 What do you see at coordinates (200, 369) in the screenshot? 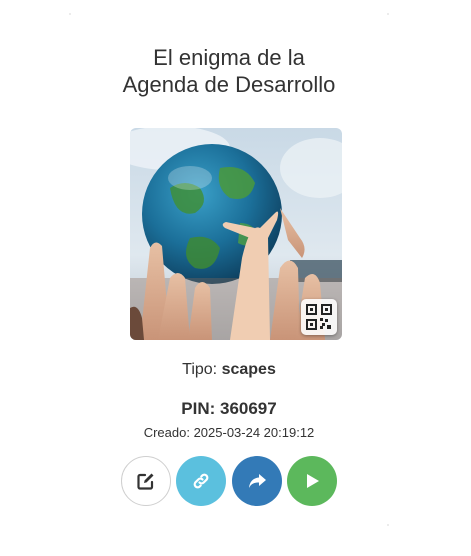
I see `type-label: Tipo:` at bounding box center [200, 369].